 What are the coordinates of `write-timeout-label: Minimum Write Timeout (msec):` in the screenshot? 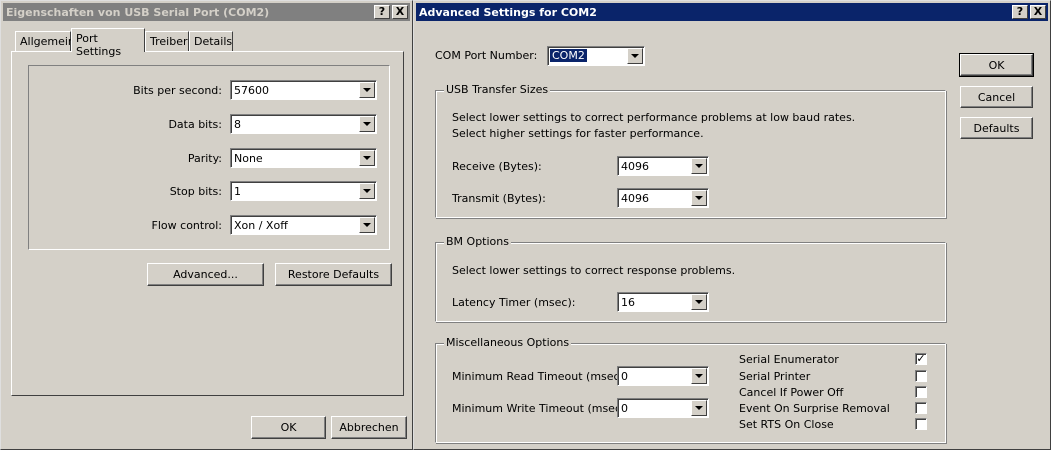 It's located at (540, 408).